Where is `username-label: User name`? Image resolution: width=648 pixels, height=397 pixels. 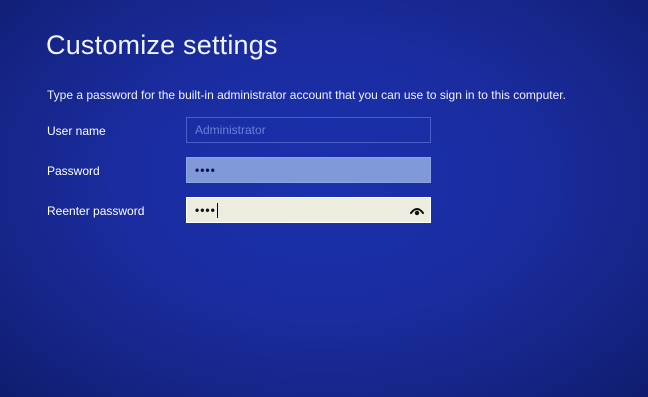 username-label: User name is located at coordinates (76, 131).